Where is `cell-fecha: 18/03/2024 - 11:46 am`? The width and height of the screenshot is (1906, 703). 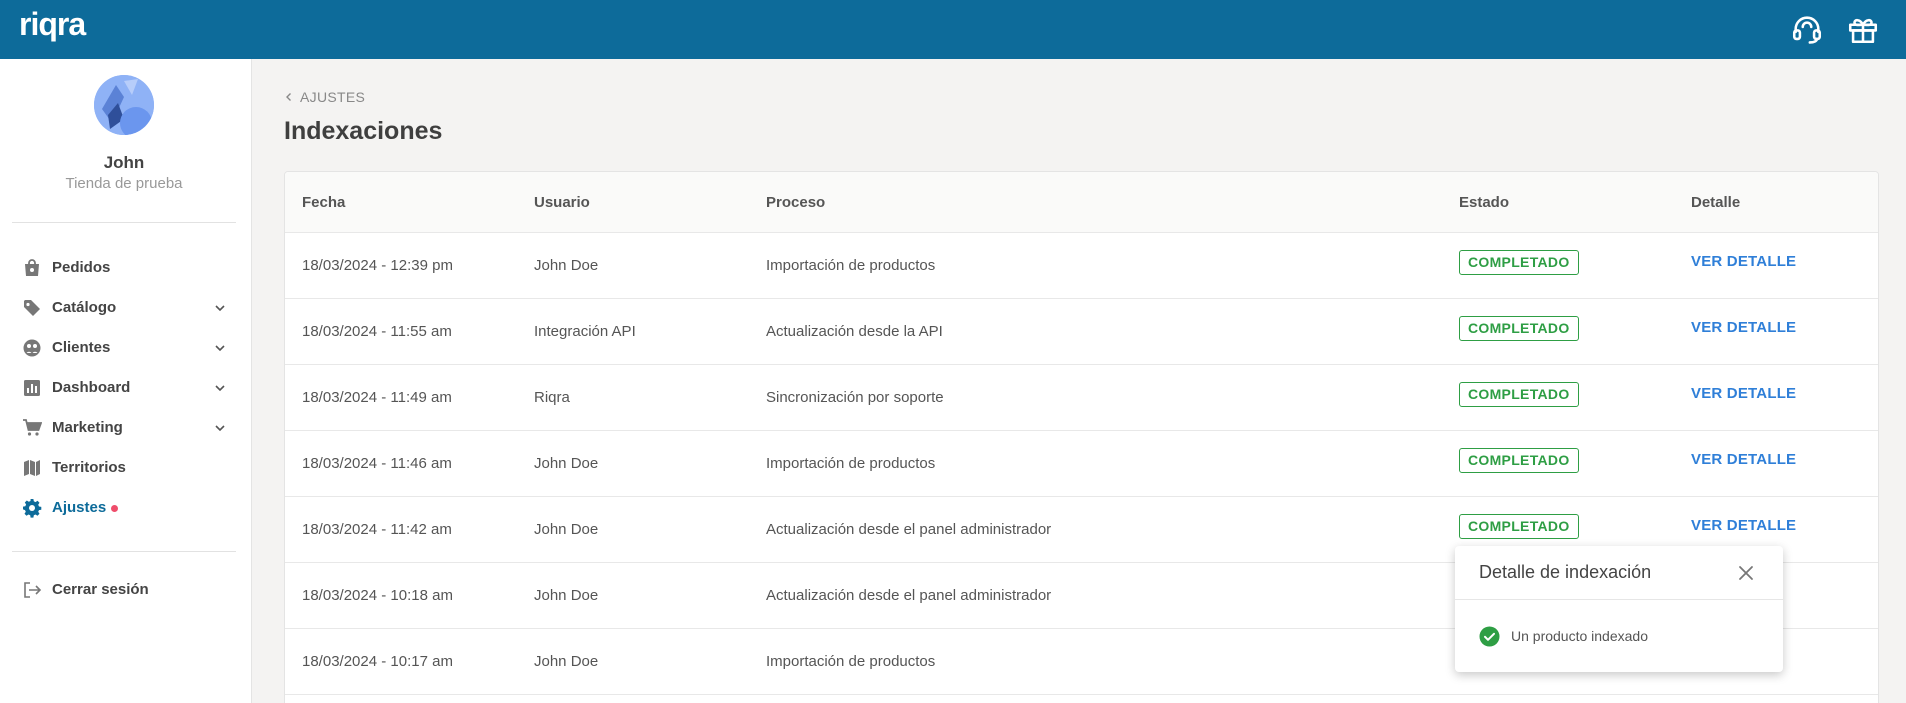
cell-fecha: 18/03/2024 - 11:46 am is located at coordinates (377, 463).